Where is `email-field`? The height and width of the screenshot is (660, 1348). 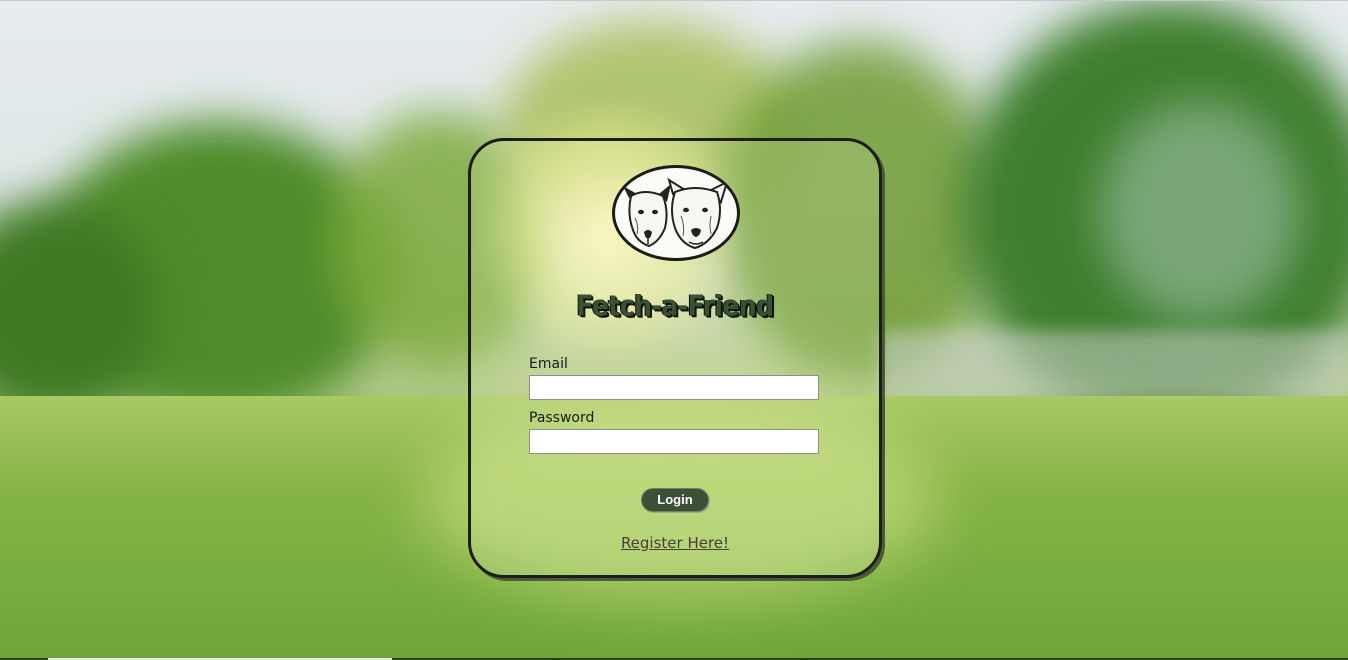 email-field is located at coordinates (674, 387).